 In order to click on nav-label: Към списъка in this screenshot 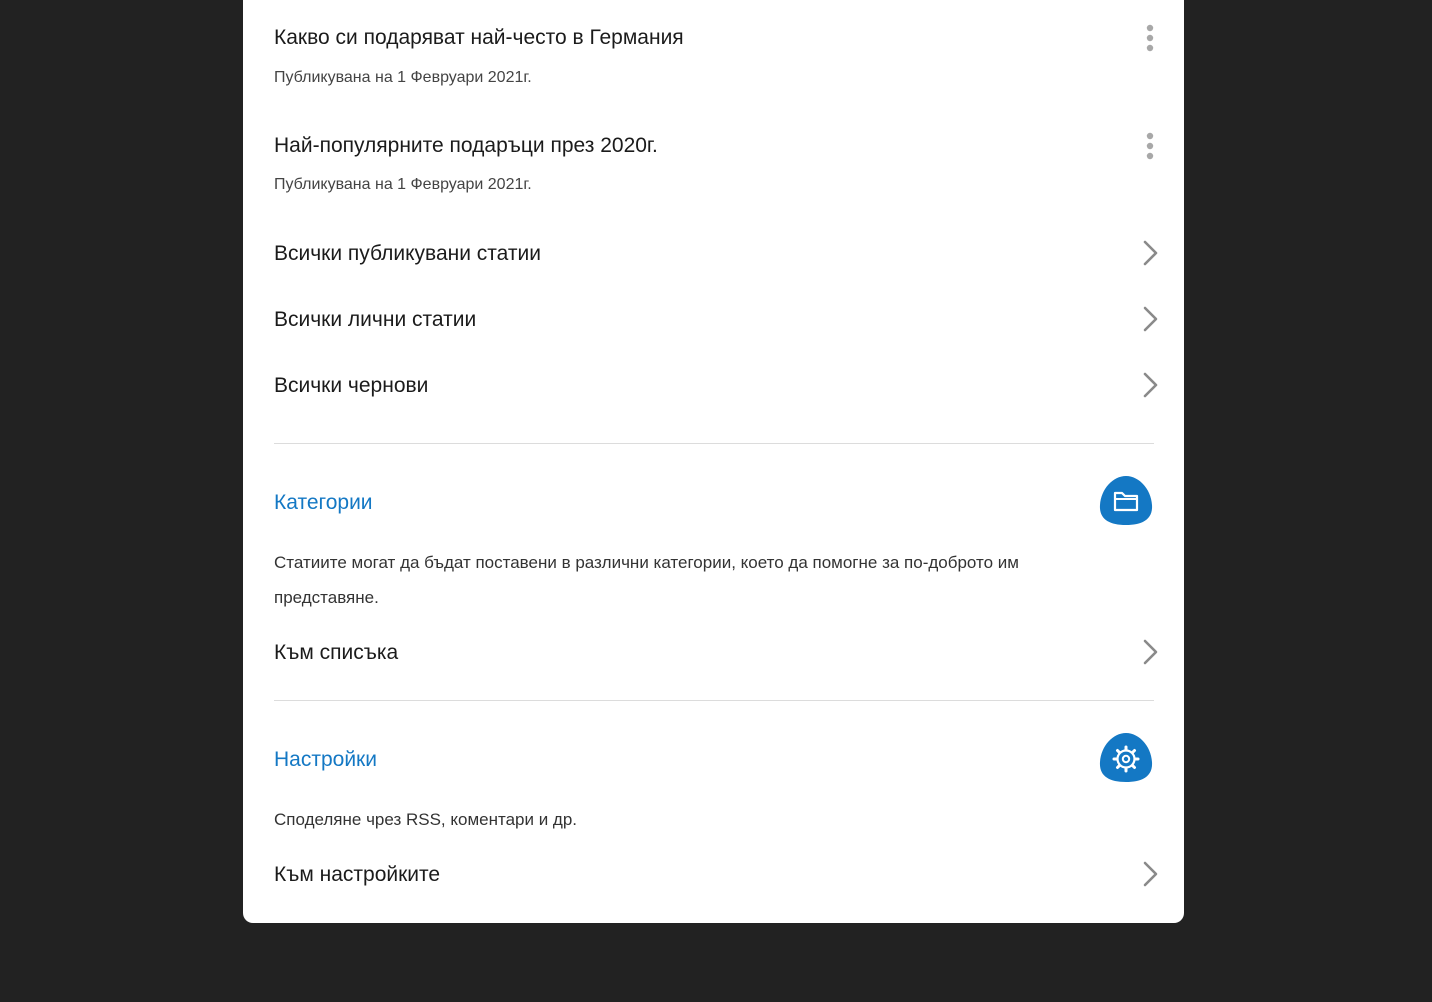, I will do `click(336, 652)`.